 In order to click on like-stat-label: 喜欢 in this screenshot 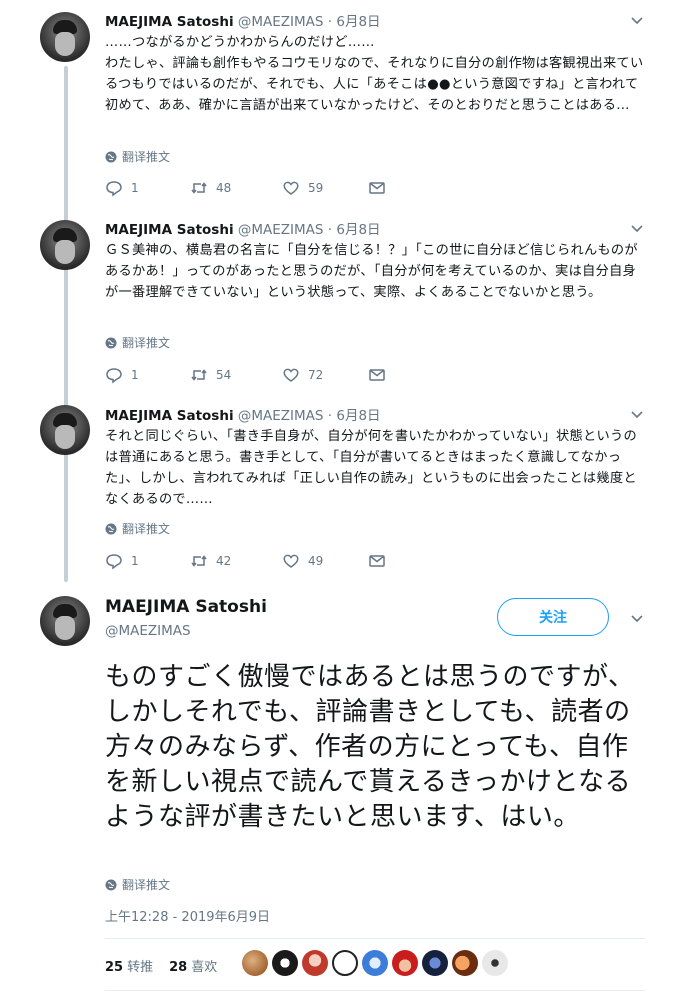, I will do `click(204, 967)`.